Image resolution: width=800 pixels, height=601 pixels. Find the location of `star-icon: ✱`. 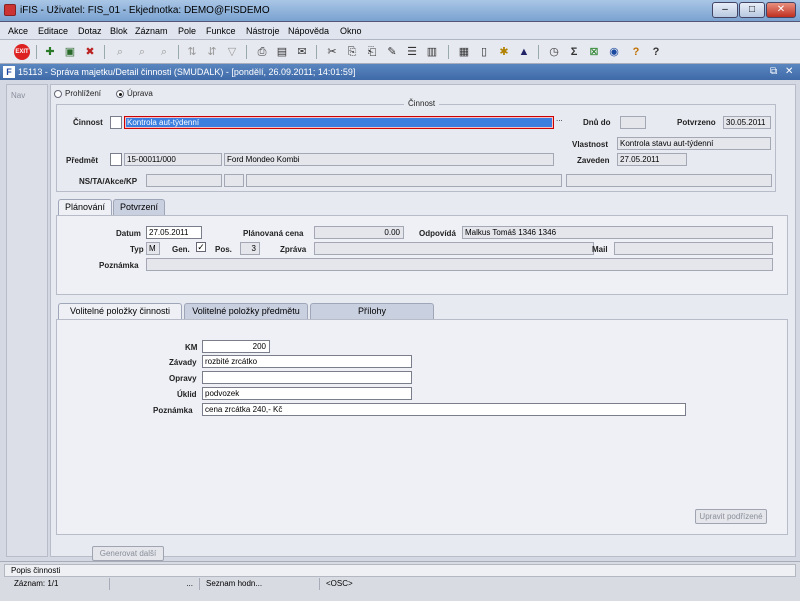

star-icon: ✱ is located at coordinates (504, 52).